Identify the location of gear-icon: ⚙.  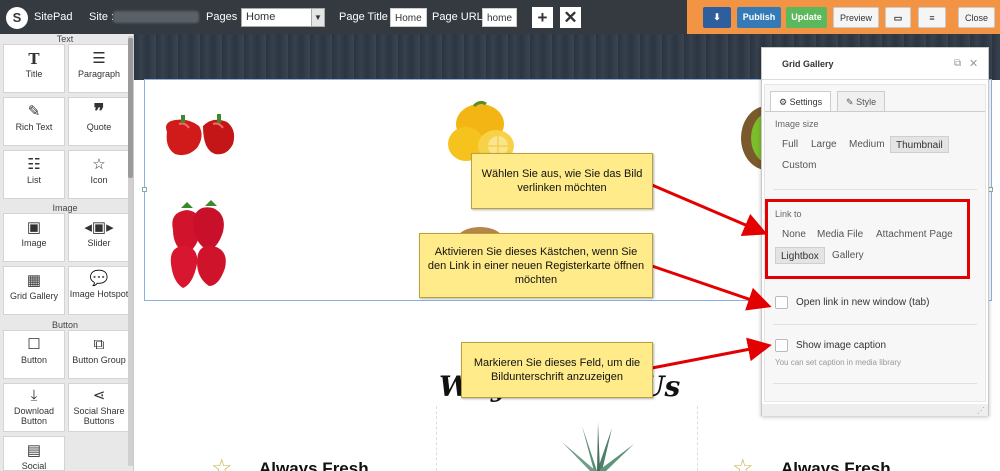
(783, 102).